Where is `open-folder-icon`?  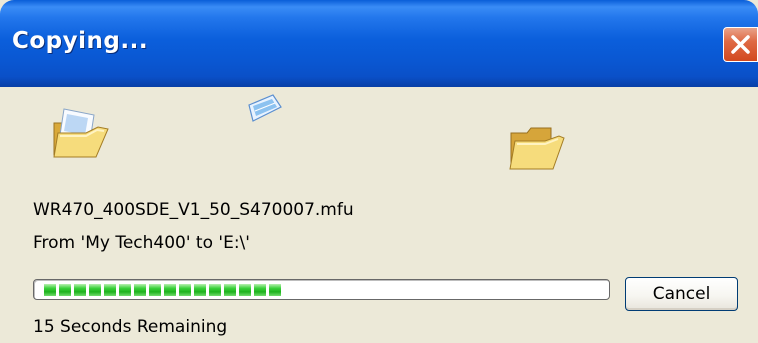
open-folder-icon is located at coordinates (81, 133).